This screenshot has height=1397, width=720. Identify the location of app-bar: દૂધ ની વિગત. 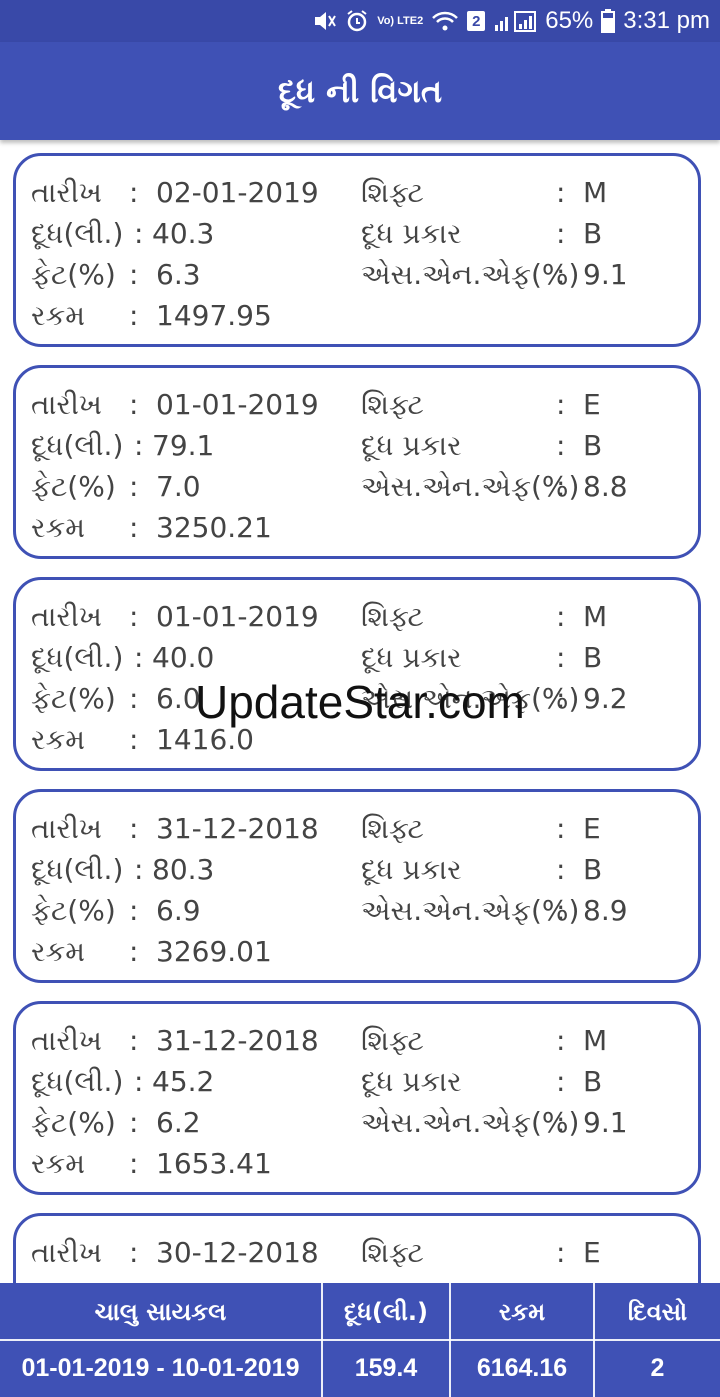
(360, 91).